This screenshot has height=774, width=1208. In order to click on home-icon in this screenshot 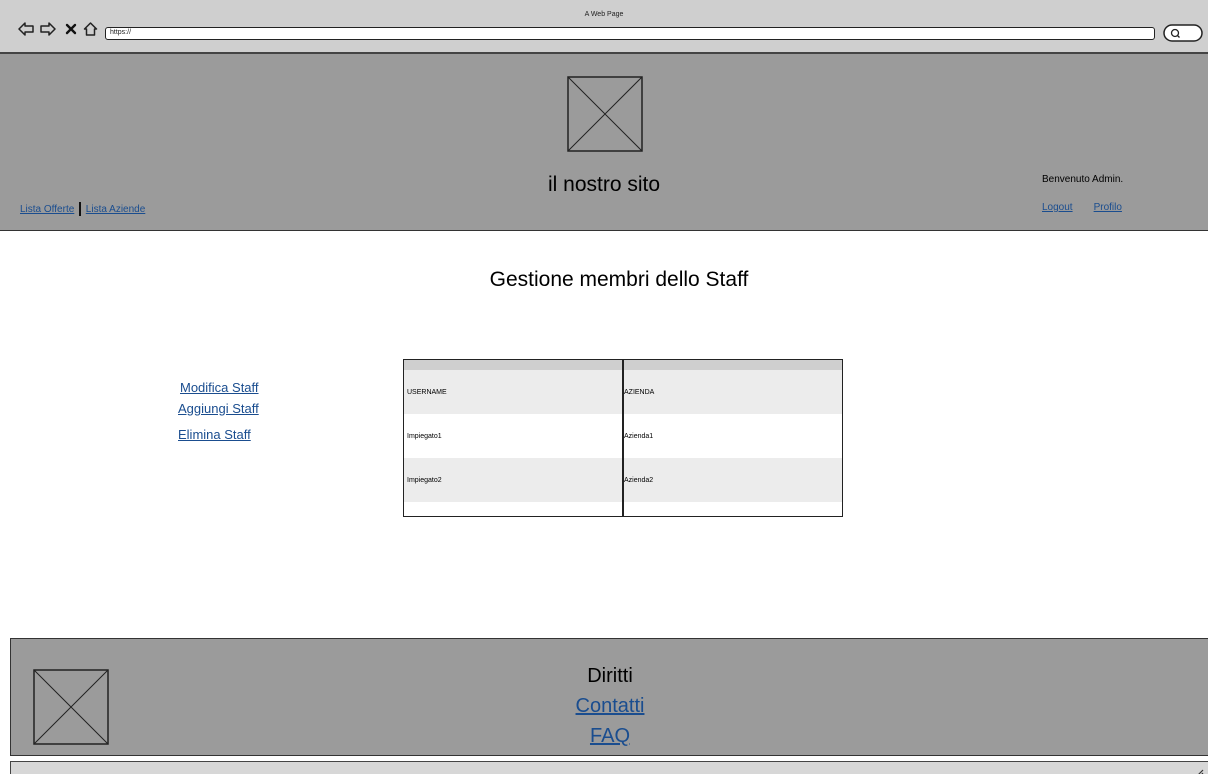, I will do `click(90, 29)`.